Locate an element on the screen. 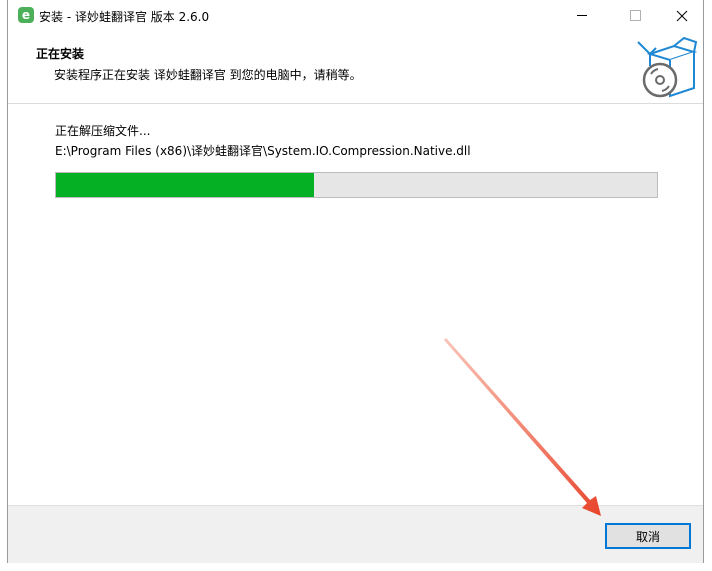 This screenshot has width=712, height=571. page-subtitle: 安装程序正在安装 译妙蛙翻译官 到您的电脑中，请稍等。 is located at coordinates (208, 75).